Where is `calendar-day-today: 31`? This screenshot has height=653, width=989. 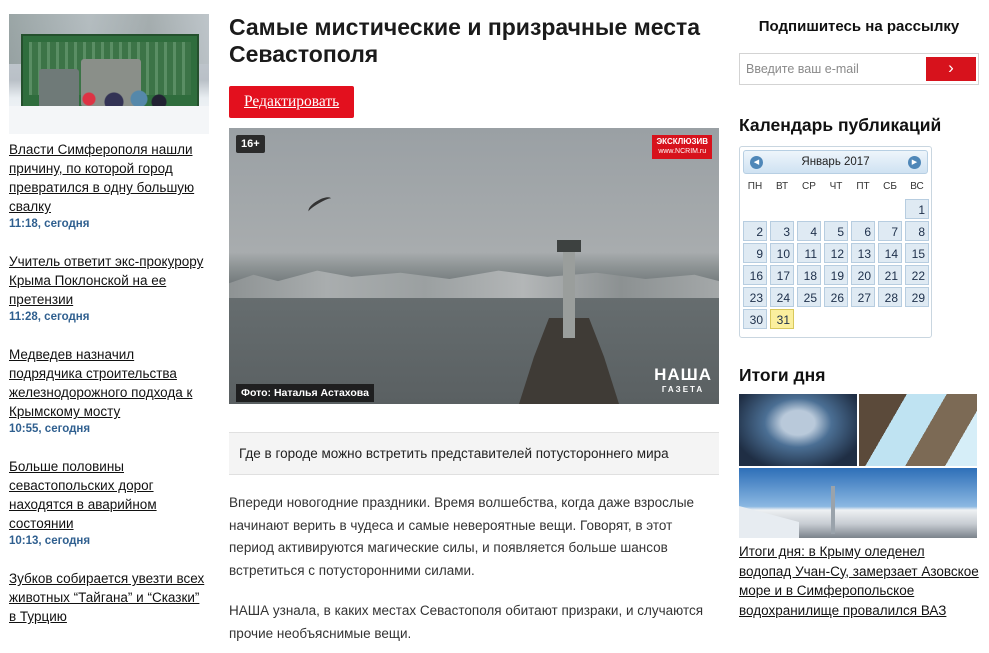
calendar-day-today: 31 is located at coordinates (782, 319).